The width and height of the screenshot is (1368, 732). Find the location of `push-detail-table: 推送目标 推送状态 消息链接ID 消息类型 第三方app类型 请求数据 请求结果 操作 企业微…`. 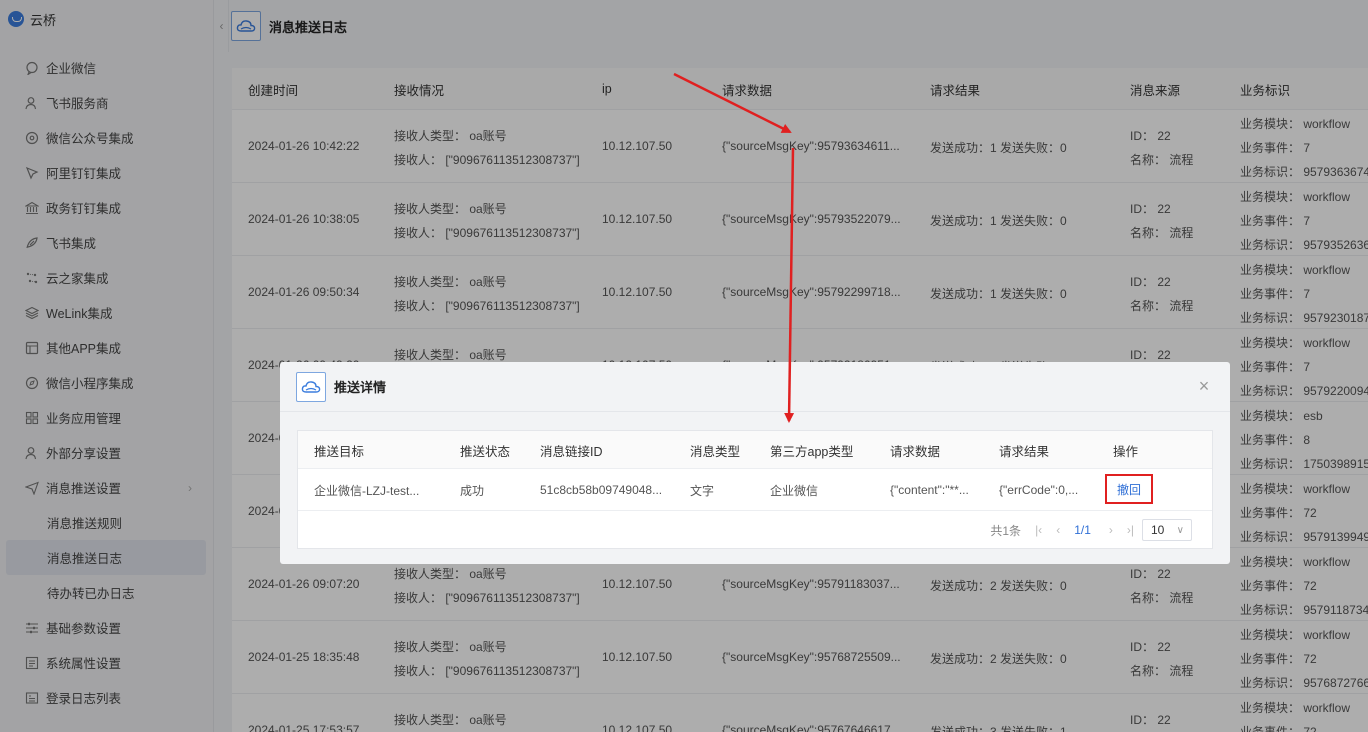

push-detail-table: 推送目标 推送状态 消息链接ID 消息类型 第三方app类型 请求数据 请求结果 操作 企业微… is located at coordinates (755, 489).